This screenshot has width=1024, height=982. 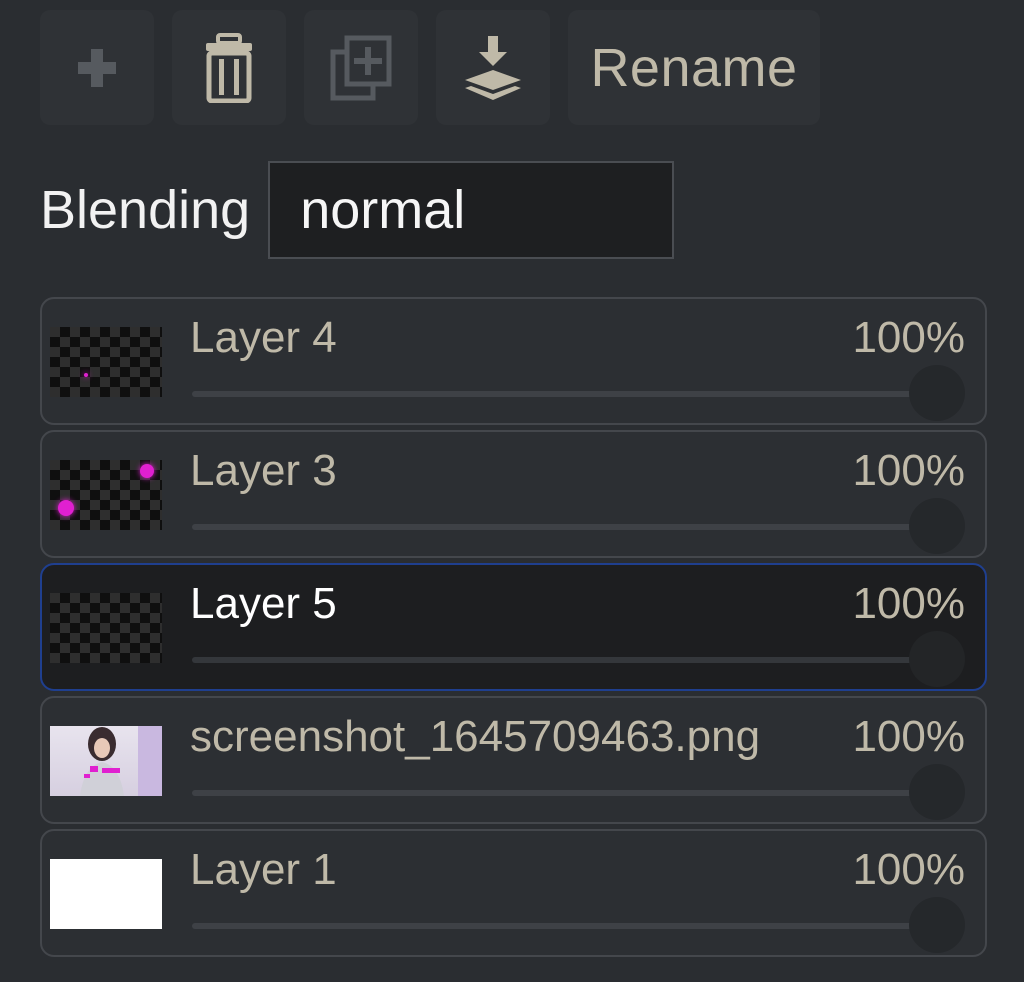 I want to click on layer-item: Layer 4 100%, so click(x=513, y=361).